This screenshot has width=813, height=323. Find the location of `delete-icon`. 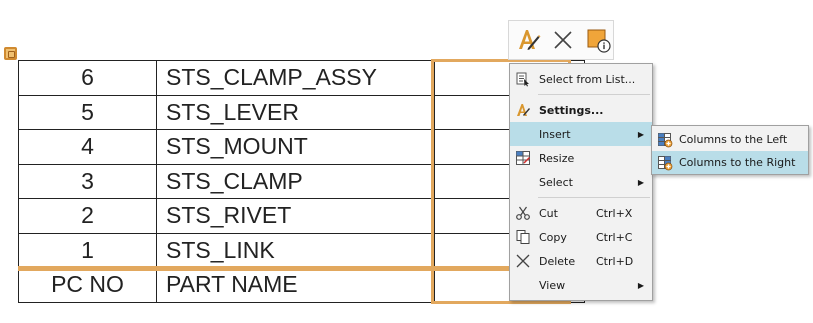

delete-icon is located at coordinates (523, 261).